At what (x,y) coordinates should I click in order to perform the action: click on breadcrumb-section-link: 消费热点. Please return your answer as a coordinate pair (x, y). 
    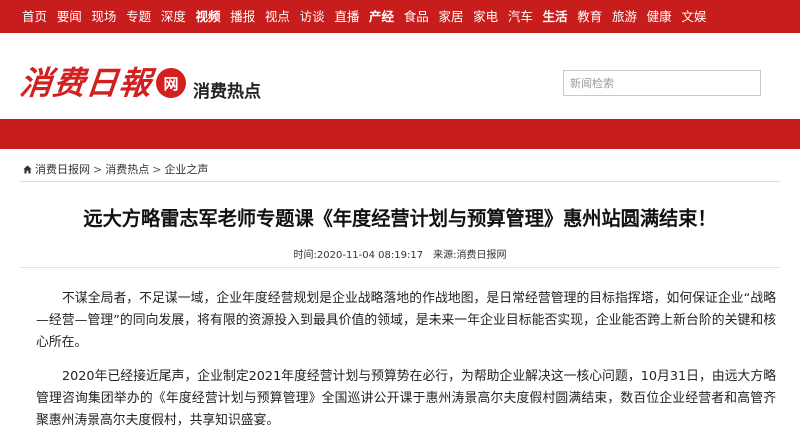
    Looking at the image, I should click on (127, 169).